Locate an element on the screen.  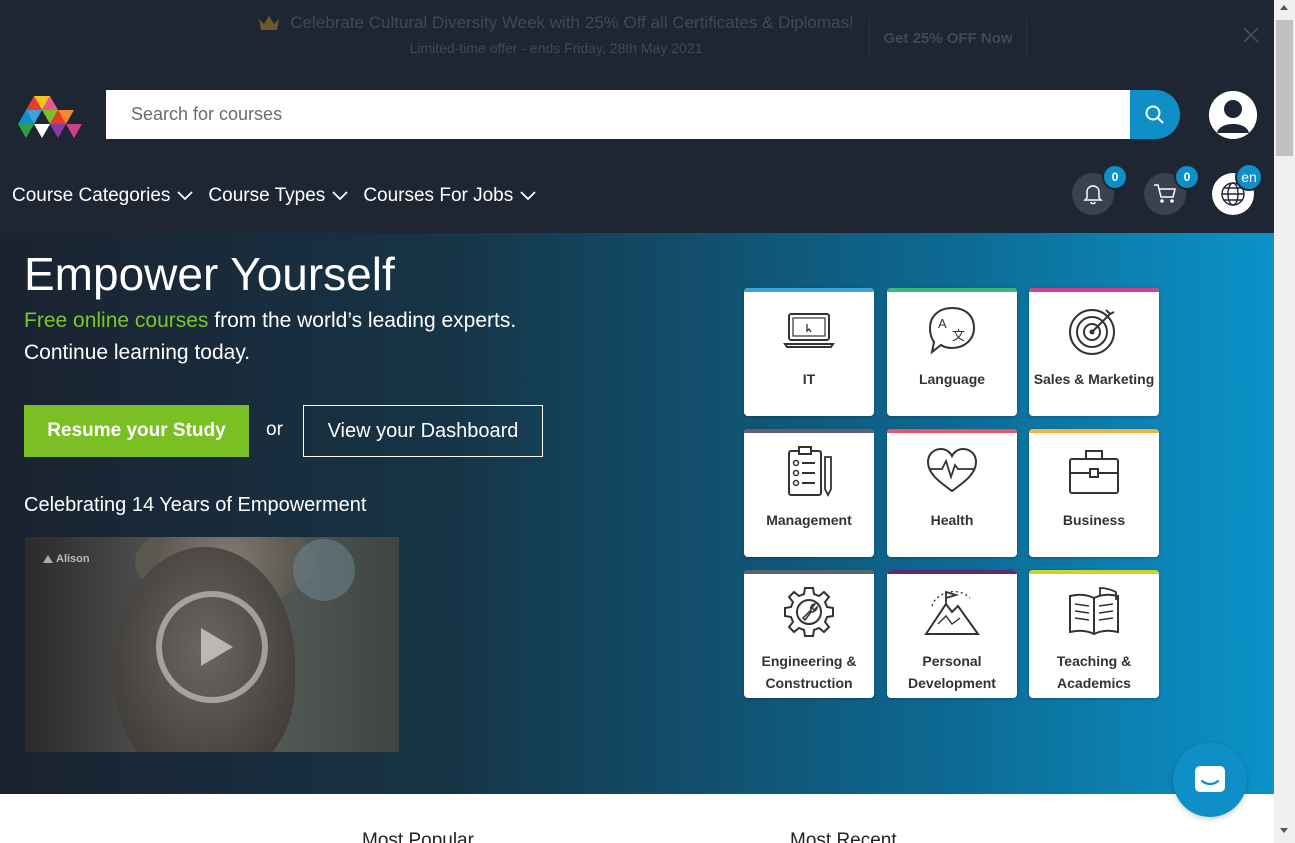
search-button is located at coordinates (1155, 114).